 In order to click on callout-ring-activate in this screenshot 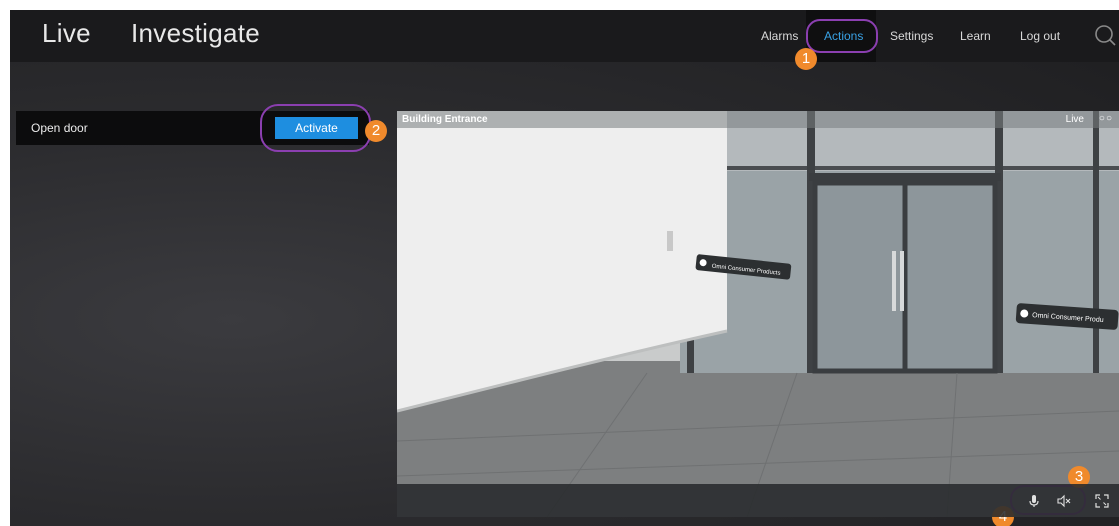, I will do `click(315, 128)`.